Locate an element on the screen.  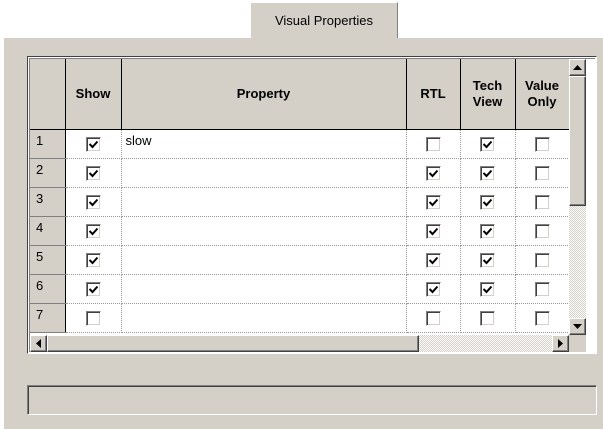
table-row: 1 slow is located at coordinates (300, 144).